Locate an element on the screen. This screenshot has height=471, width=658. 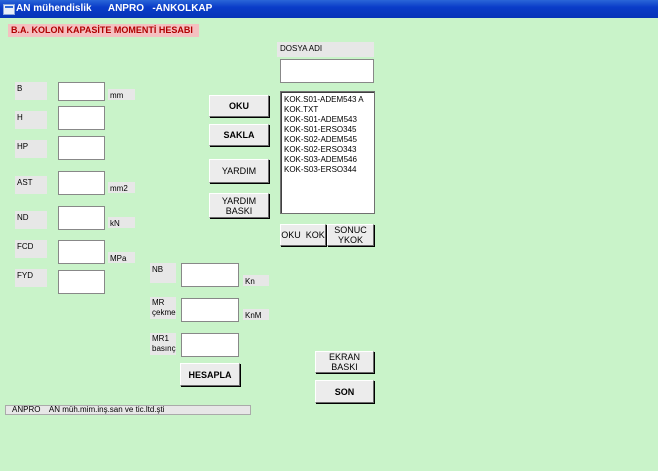
hesapla-button: HESAPLA is located at coordinates (210, 374).